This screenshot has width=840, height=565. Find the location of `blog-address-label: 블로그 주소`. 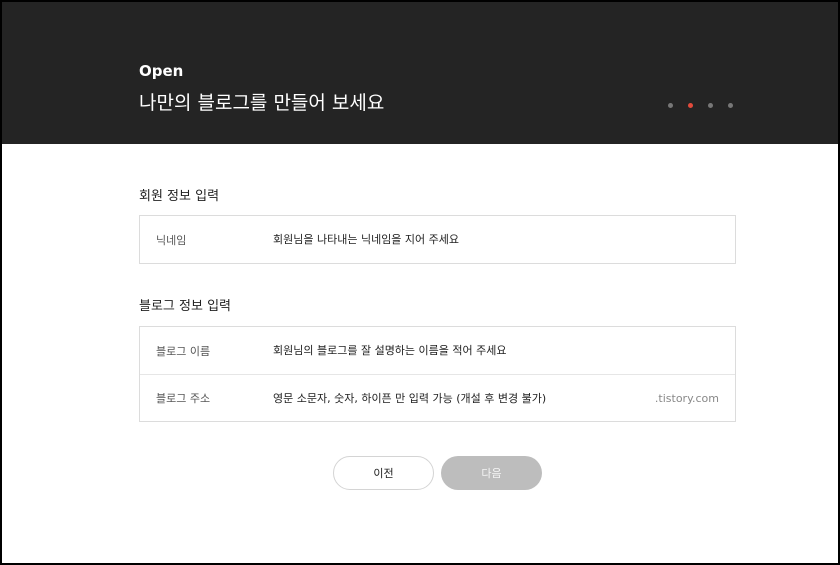

blog-address-label: 블로그 주소 is located at coordinates (183, 398).